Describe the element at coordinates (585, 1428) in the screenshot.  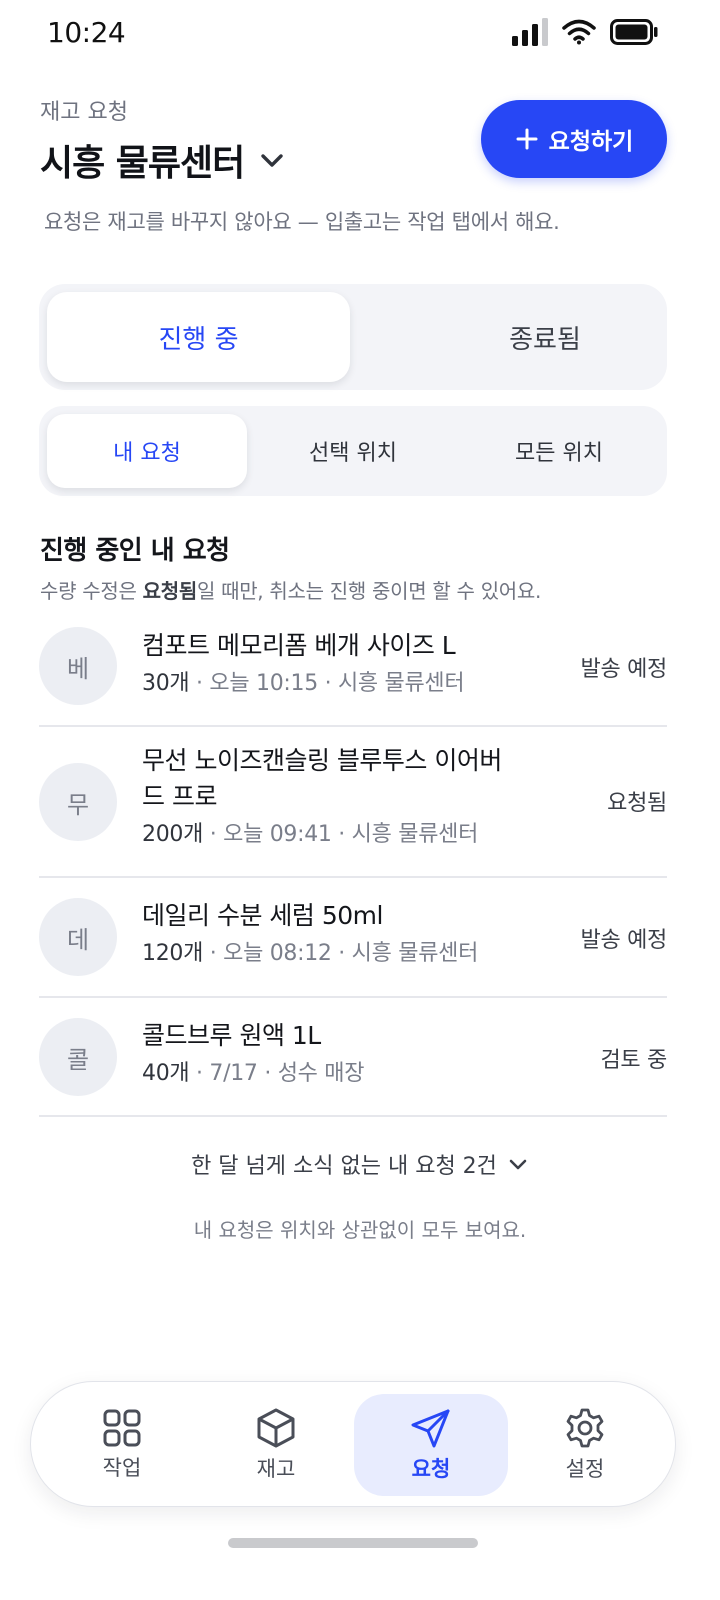
I see `gear-icon` at that location.